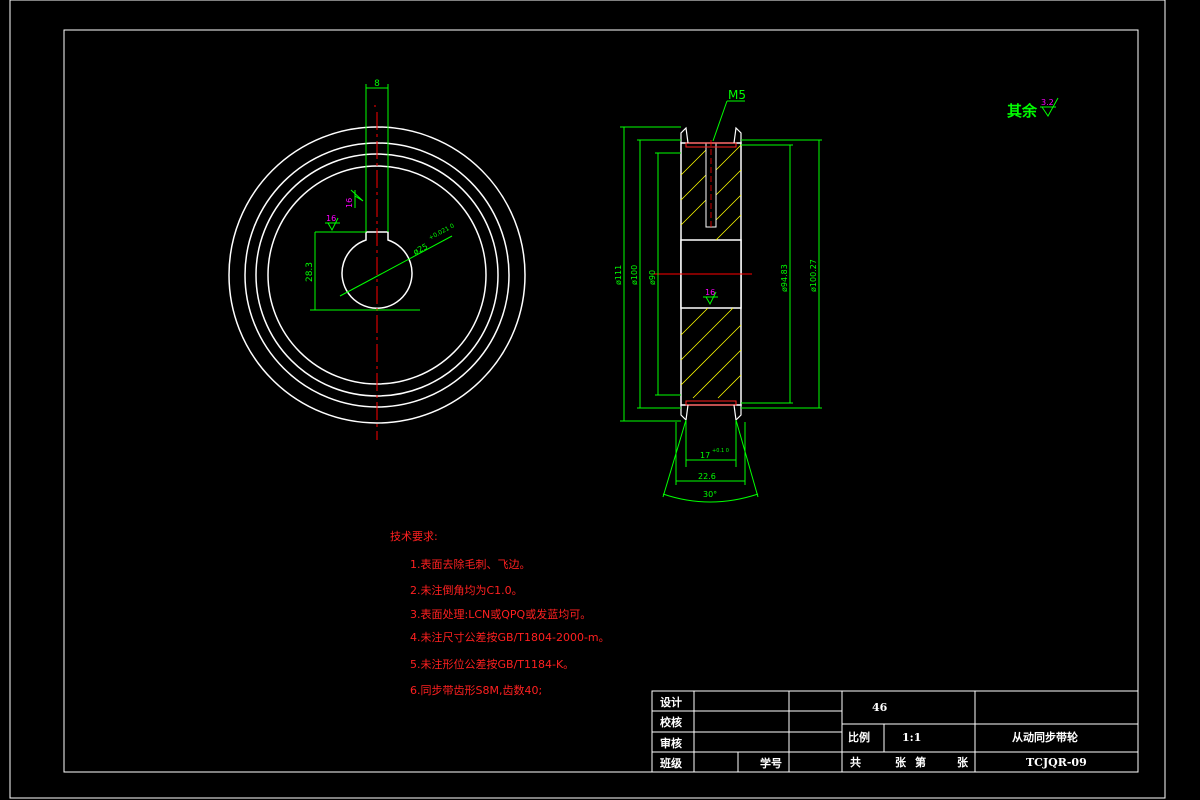  Describe the element at coordinates (880, 707) in the screenshot. I see `tb-material: 46` at that location.